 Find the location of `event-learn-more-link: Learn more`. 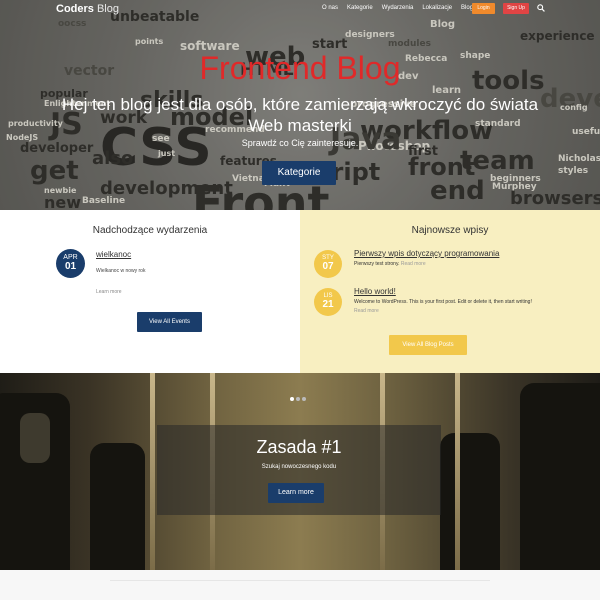

event-learn-more-link: Learn more is located at coordinates (109, 292).